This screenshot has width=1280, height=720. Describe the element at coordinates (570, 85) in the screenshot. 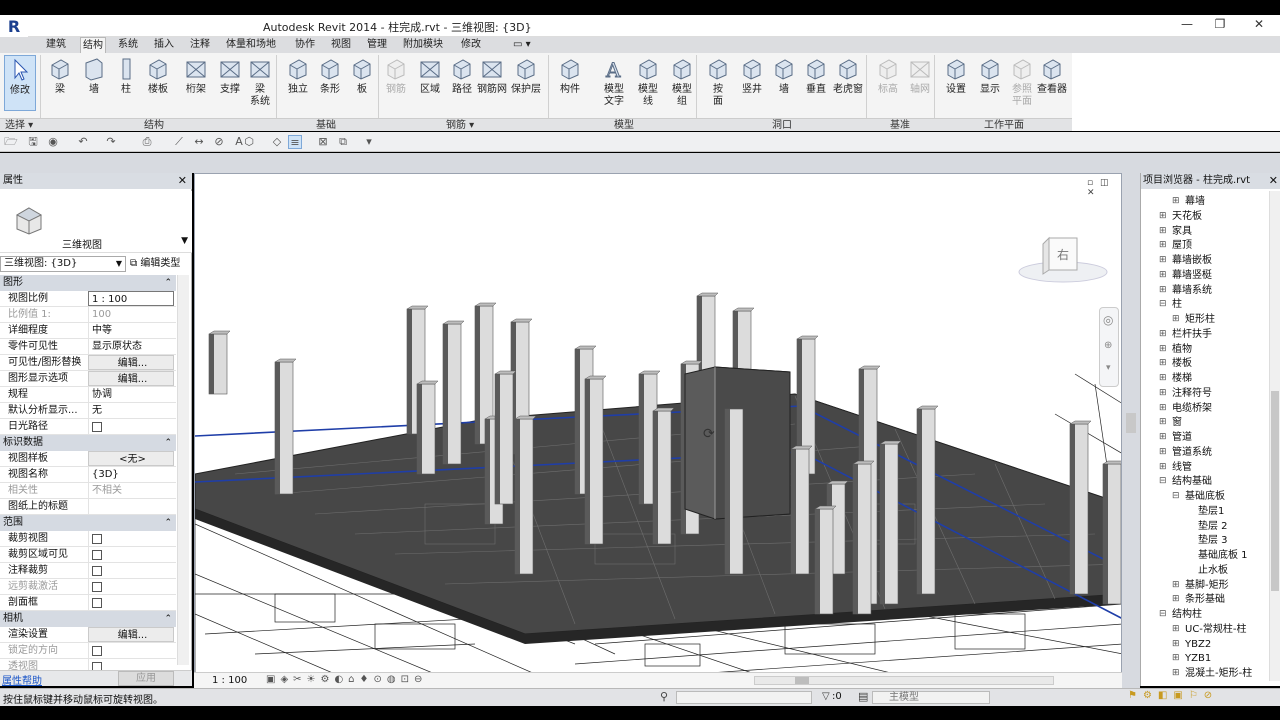

I see `ribbon-button-16: 构件` at that location.